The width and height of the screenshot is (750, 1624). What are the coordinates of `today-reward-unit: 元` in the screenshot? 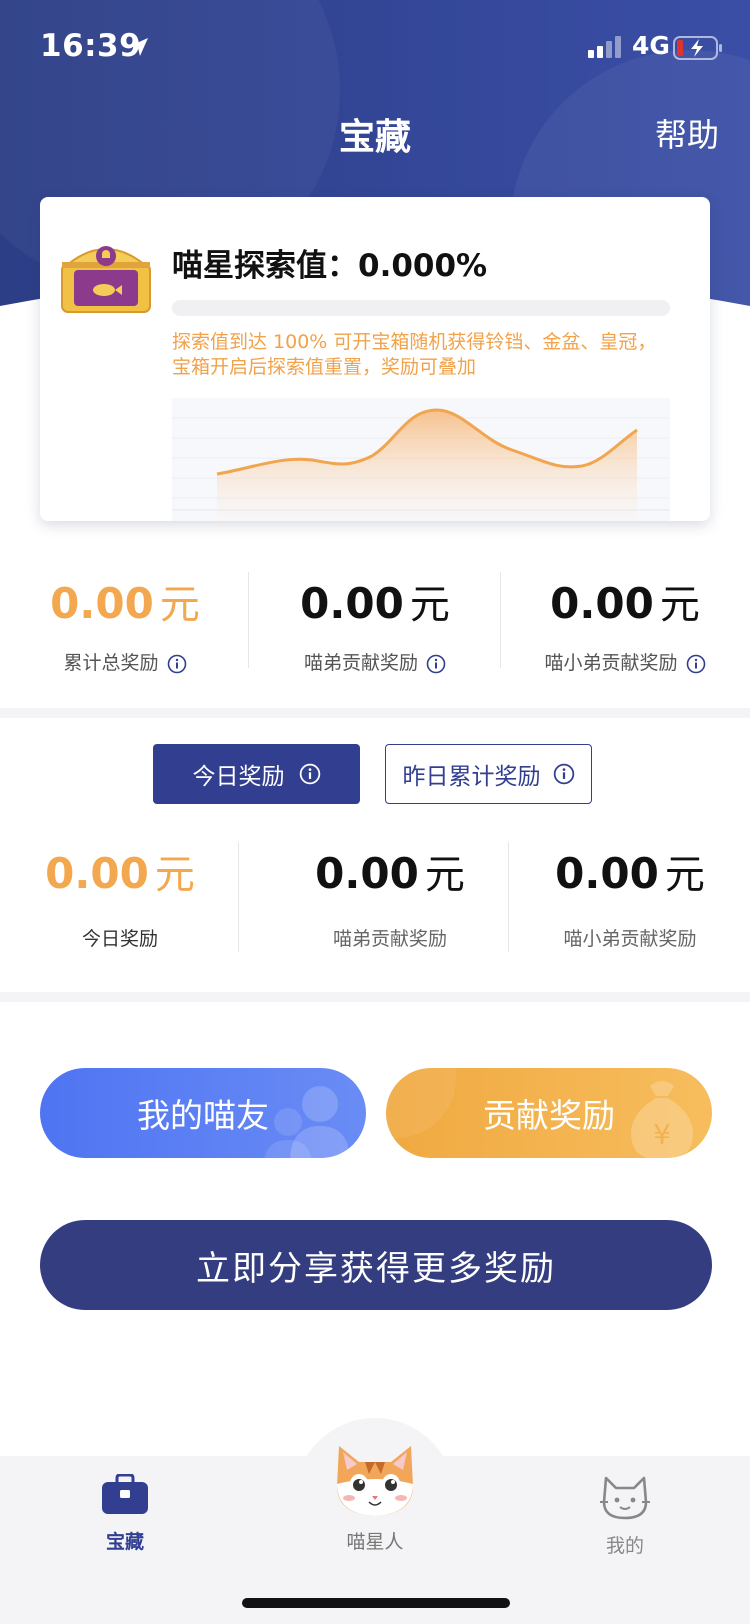 It's located at (174, 875).